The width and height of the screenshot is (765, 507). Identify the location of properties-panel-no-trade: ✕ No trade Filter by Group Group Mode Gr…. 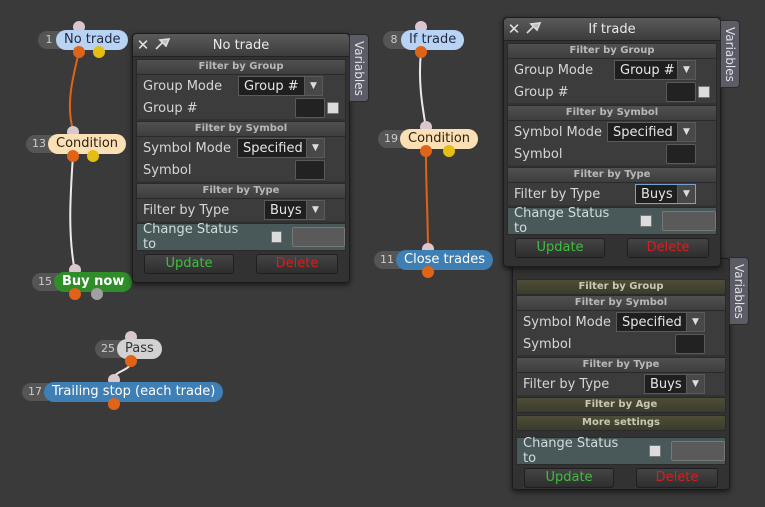
(241, 158).